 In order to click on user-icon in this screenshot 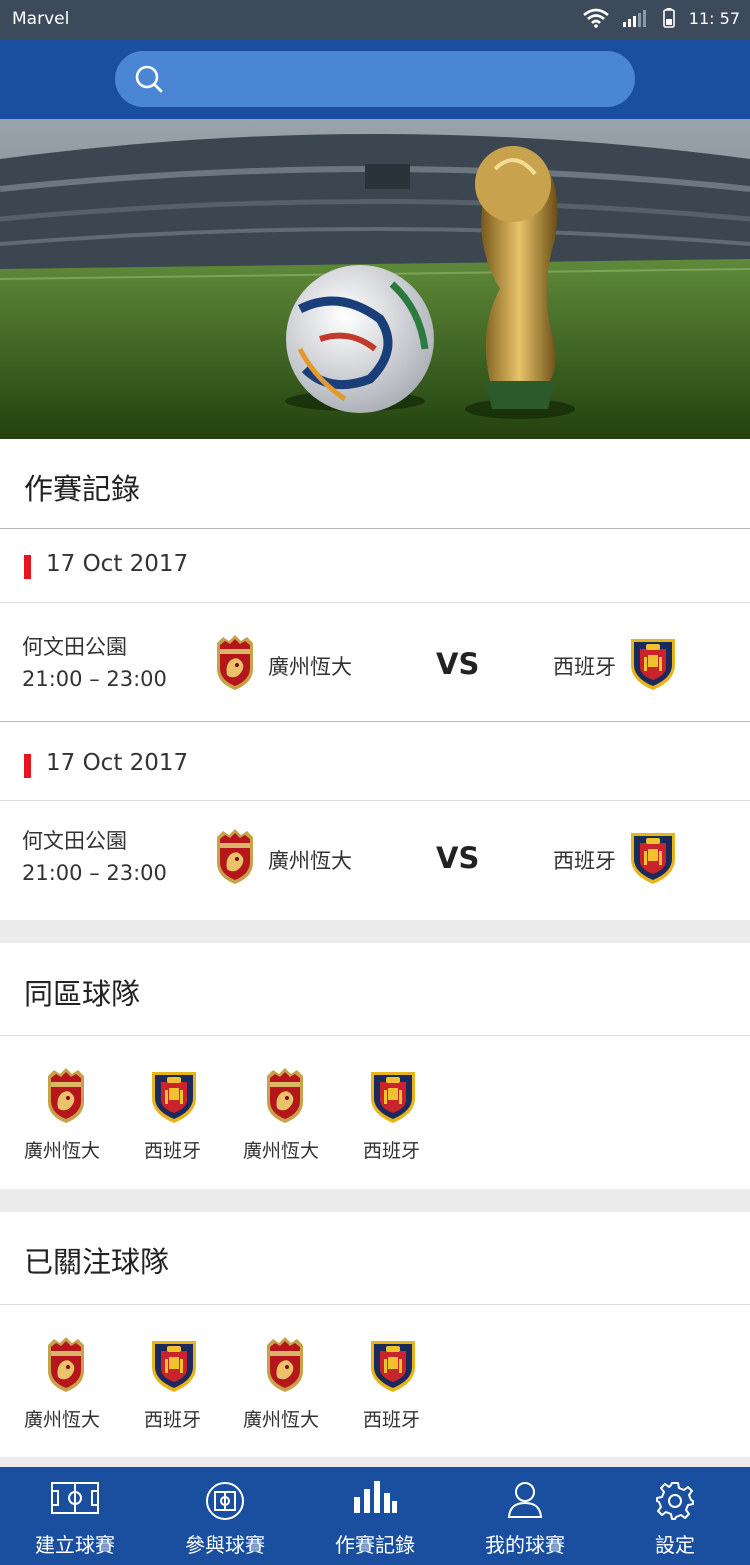, I will do `click(525, 1500)`.